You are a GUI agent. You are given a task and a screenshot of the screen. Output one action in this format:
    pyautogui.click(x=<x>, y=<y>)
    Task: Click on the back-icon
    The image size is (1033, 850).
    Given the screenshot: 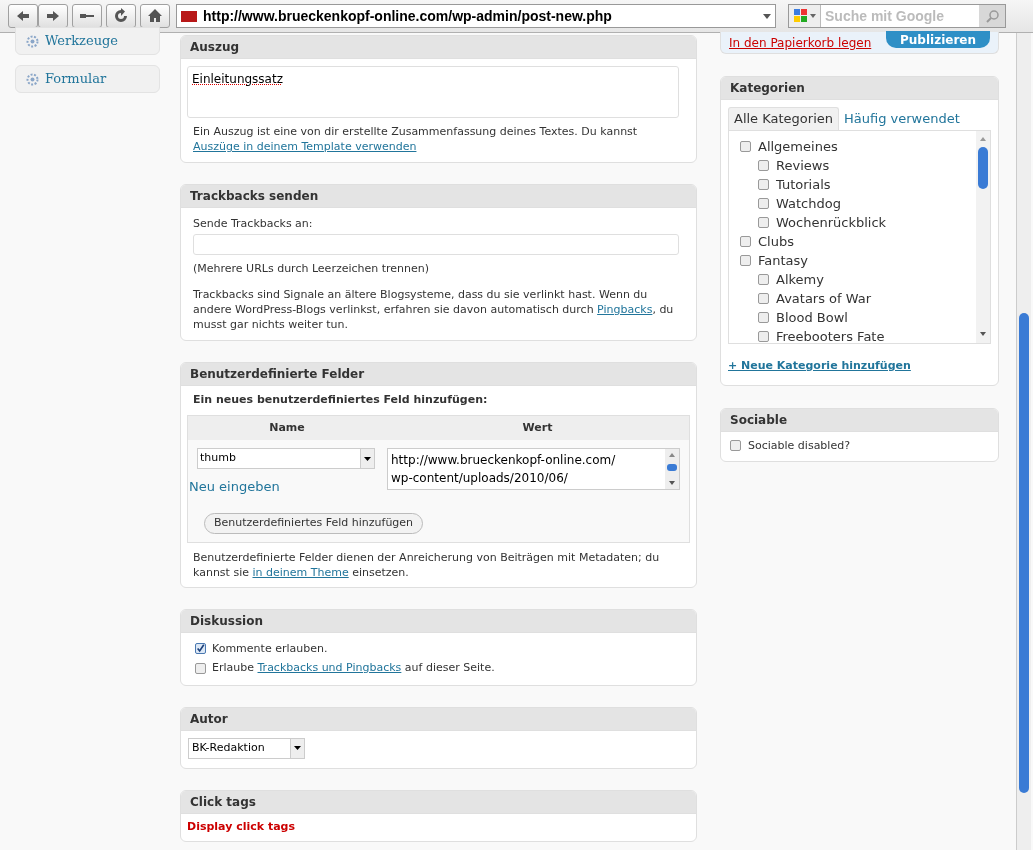 What is the action you would take?
    pyautogui.click(x=23, y=16)
    